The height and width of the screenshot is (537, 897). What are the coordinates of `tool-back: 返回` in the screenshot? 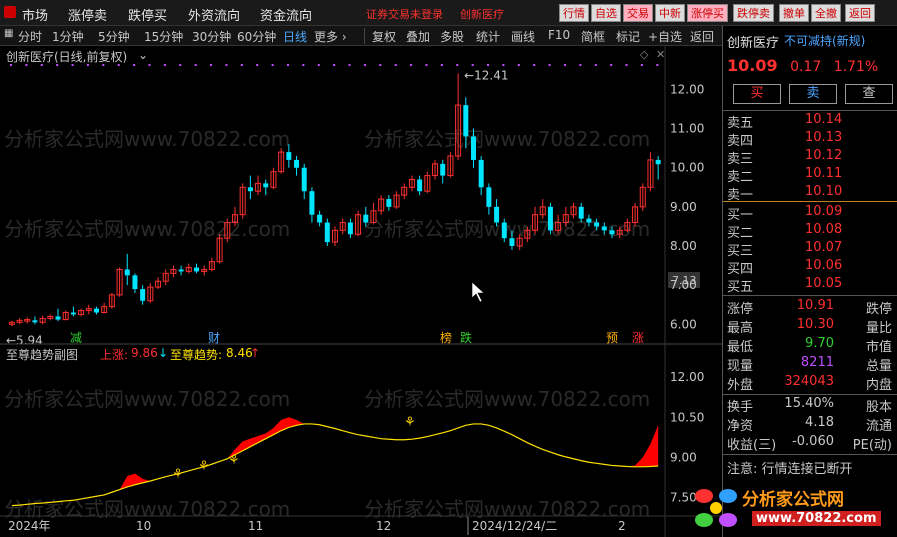 It's located at (702, 36).